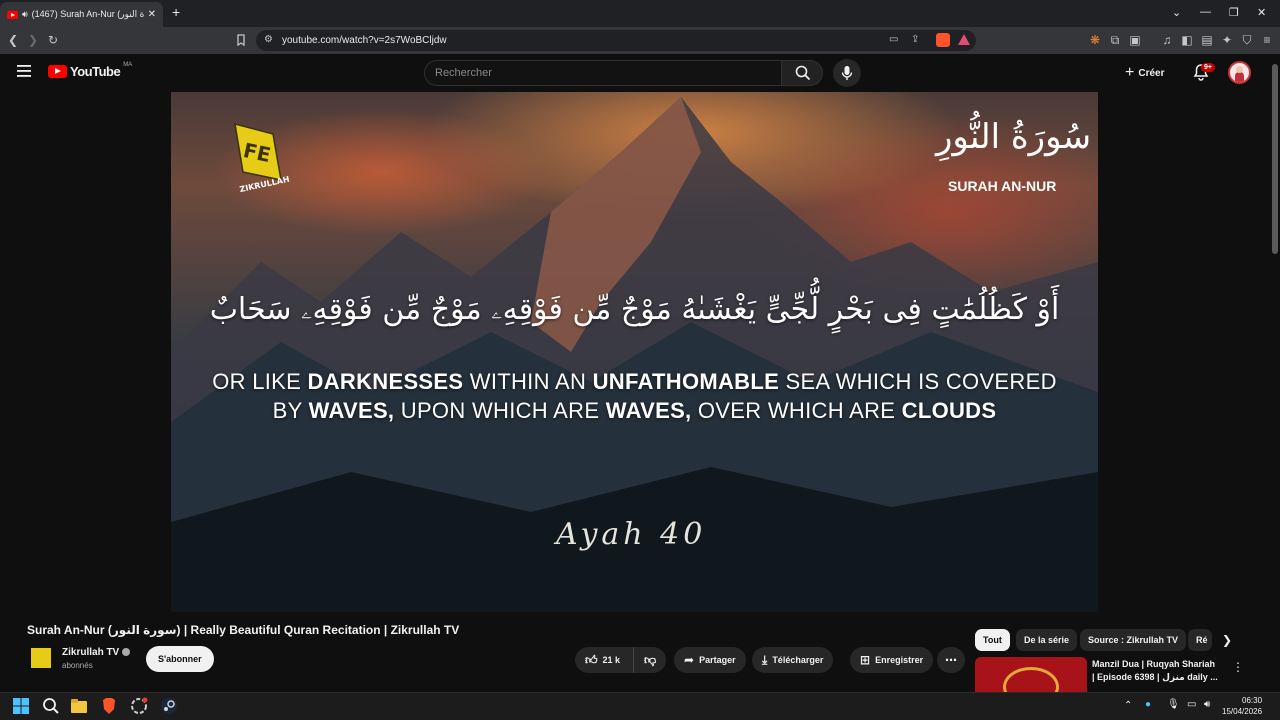 Image resolution: width=1280 pixels, height=720 pixels. What do you see at coordinates (616, 40) in the screenshot?
I see `address-bar: ⚙︎ youtube.com/watch?v=2s7WoBCljdw ▭ ⇪` at bounding box center [616, 40].